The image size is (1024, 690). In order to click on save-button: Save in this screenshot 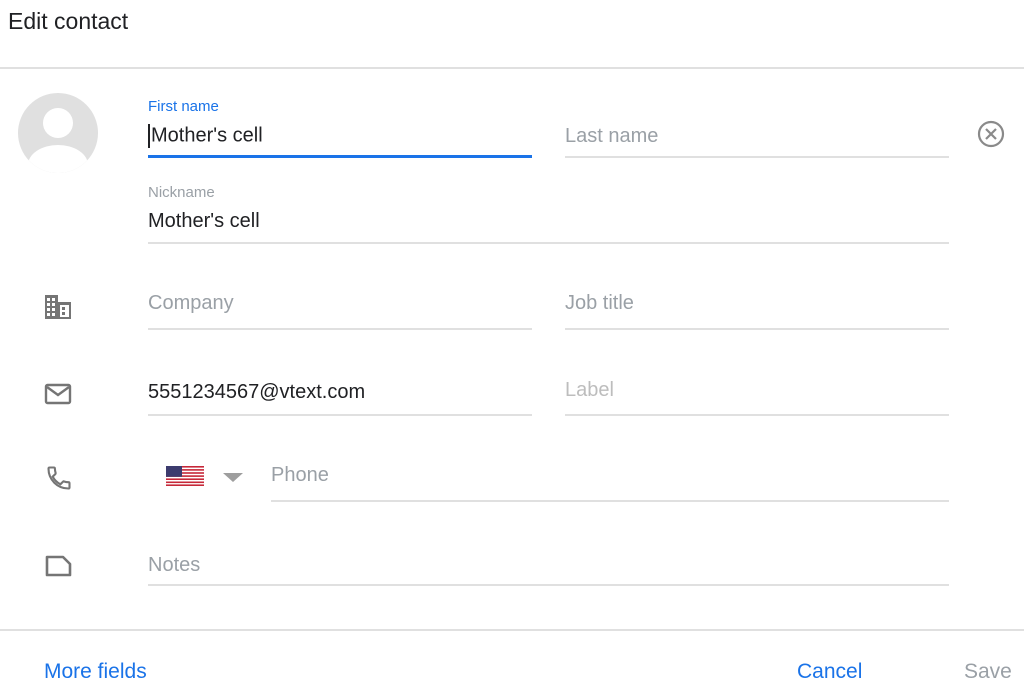, I will do `click(988, 672)`.